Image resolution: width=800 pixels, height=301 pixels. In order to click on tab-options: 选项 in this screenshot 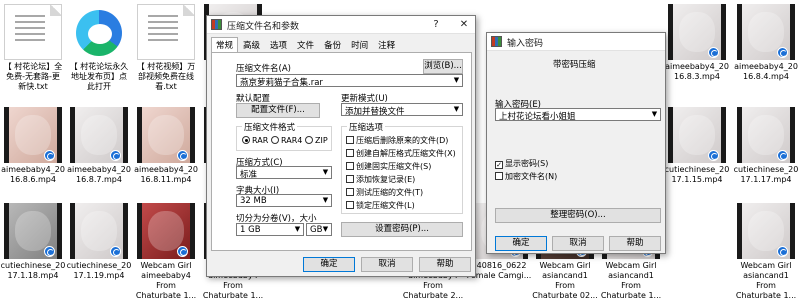, I will do `click(278, 44)`.